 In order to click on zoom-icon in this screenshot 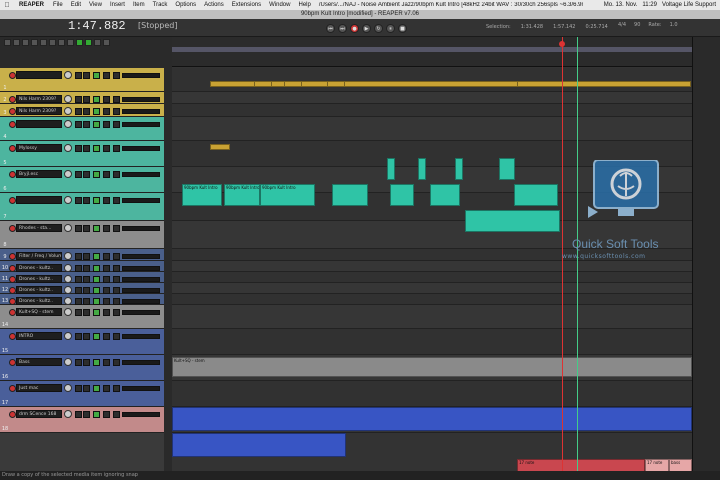, I will do `click(106, 42)`.